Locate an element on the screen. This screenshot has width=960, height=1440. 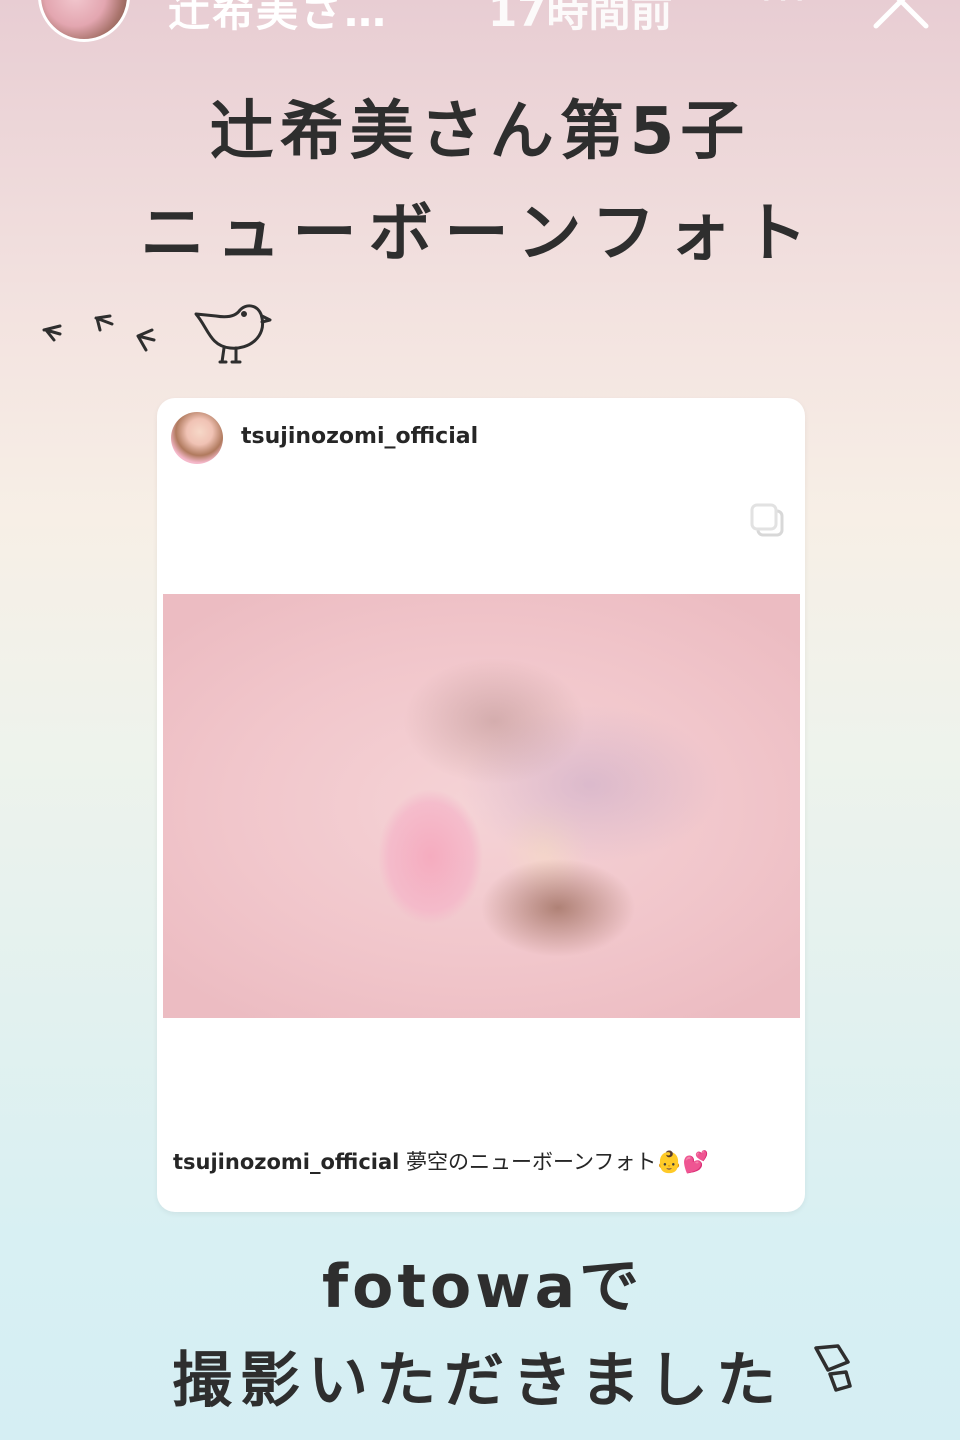
story-timestamp: 17時間前 is located at coordinates (580, 18).